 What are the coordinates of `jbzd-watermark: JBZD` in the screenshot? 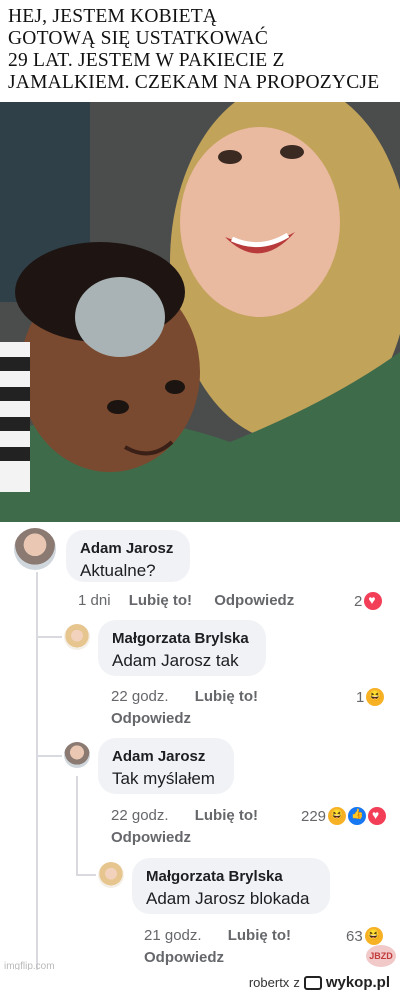 It's located at (381, 956).